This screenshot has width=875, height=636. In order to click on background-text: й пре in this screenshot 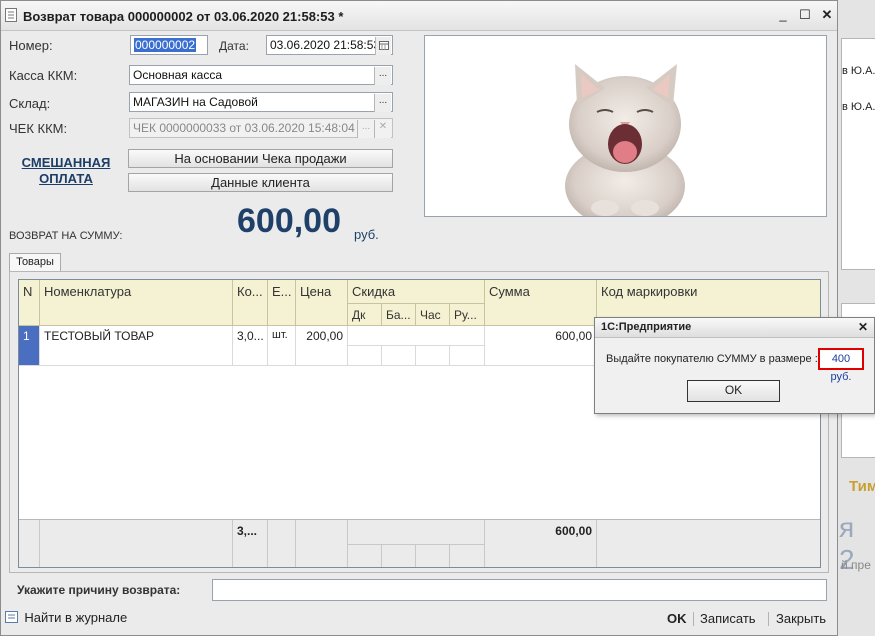, I will do `click(856, 565)`.